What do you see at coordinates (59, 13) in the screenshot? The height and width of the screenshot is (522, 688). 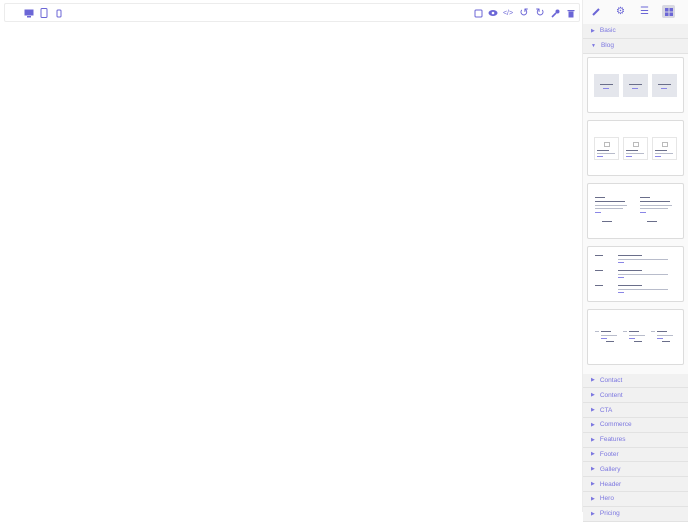 I see `mobile-icon` at bounding box center [59, 13].